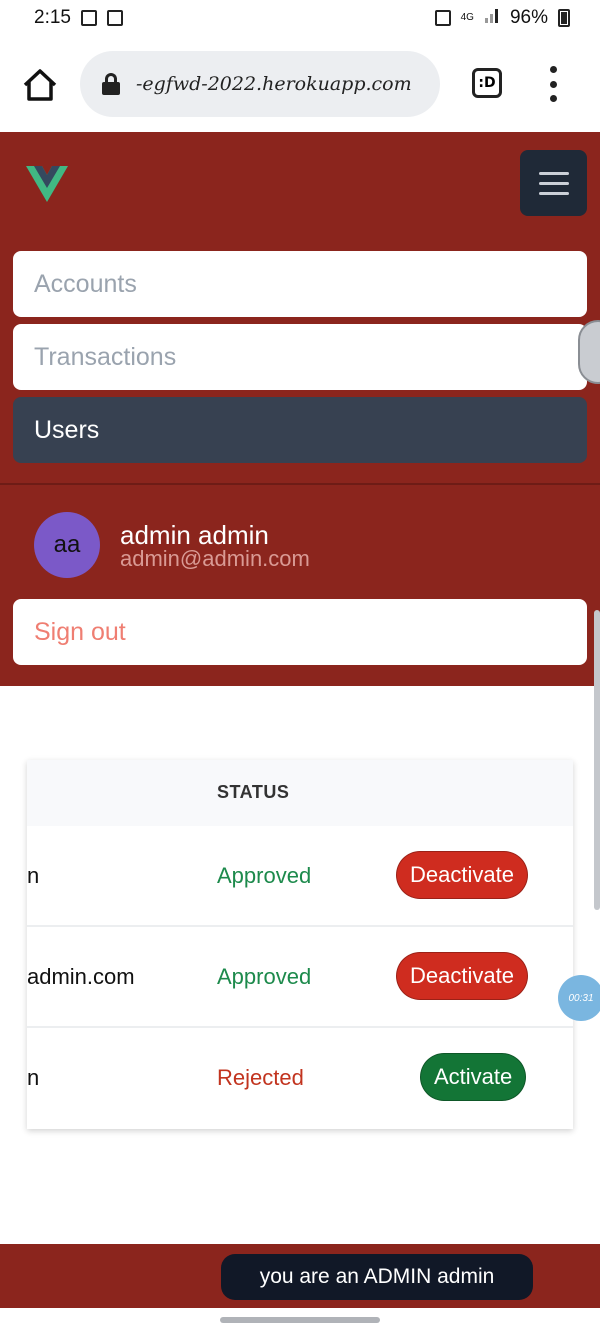 The width and height of the screenshot is (600, 1333). What do you see at coordinates (487, 83) in the screenshot?
I see `tab-switcher-button: :D` at bounding box center [487, 83].